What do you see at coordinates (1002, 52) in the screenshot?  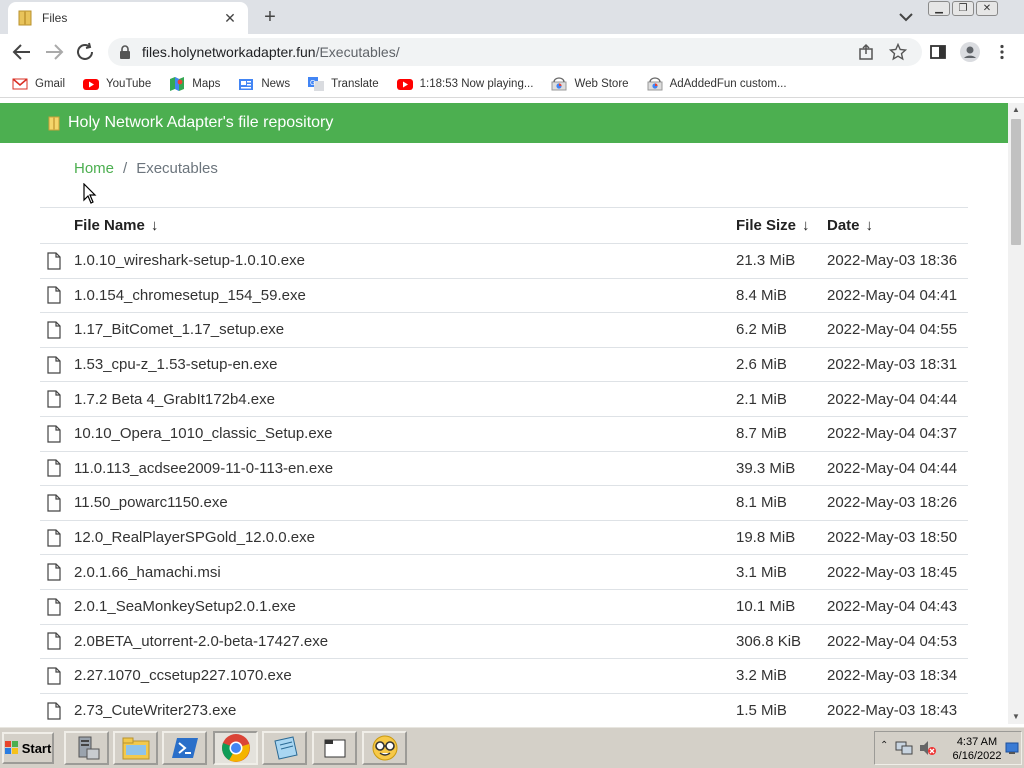 I see `kebab-menu-icon` at bounding box center [1002, 52].